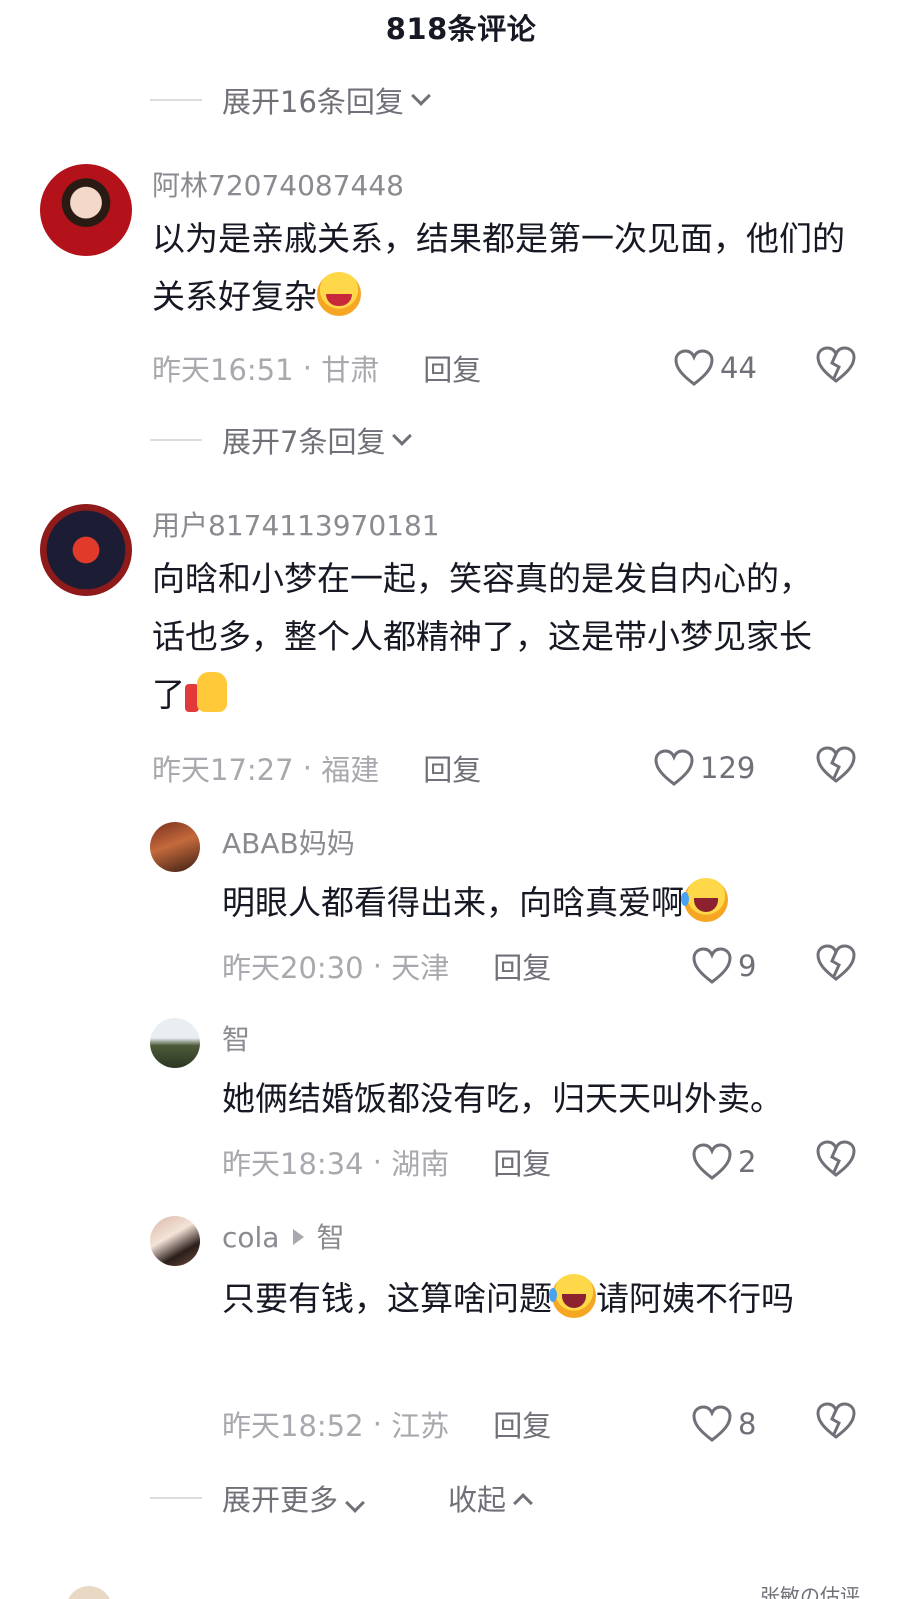  I want to click on comment-body: 阿林72074087448 以为是亲戚关系，结果都是第一次见面，他们的关系好复杂, so click(502, 246).